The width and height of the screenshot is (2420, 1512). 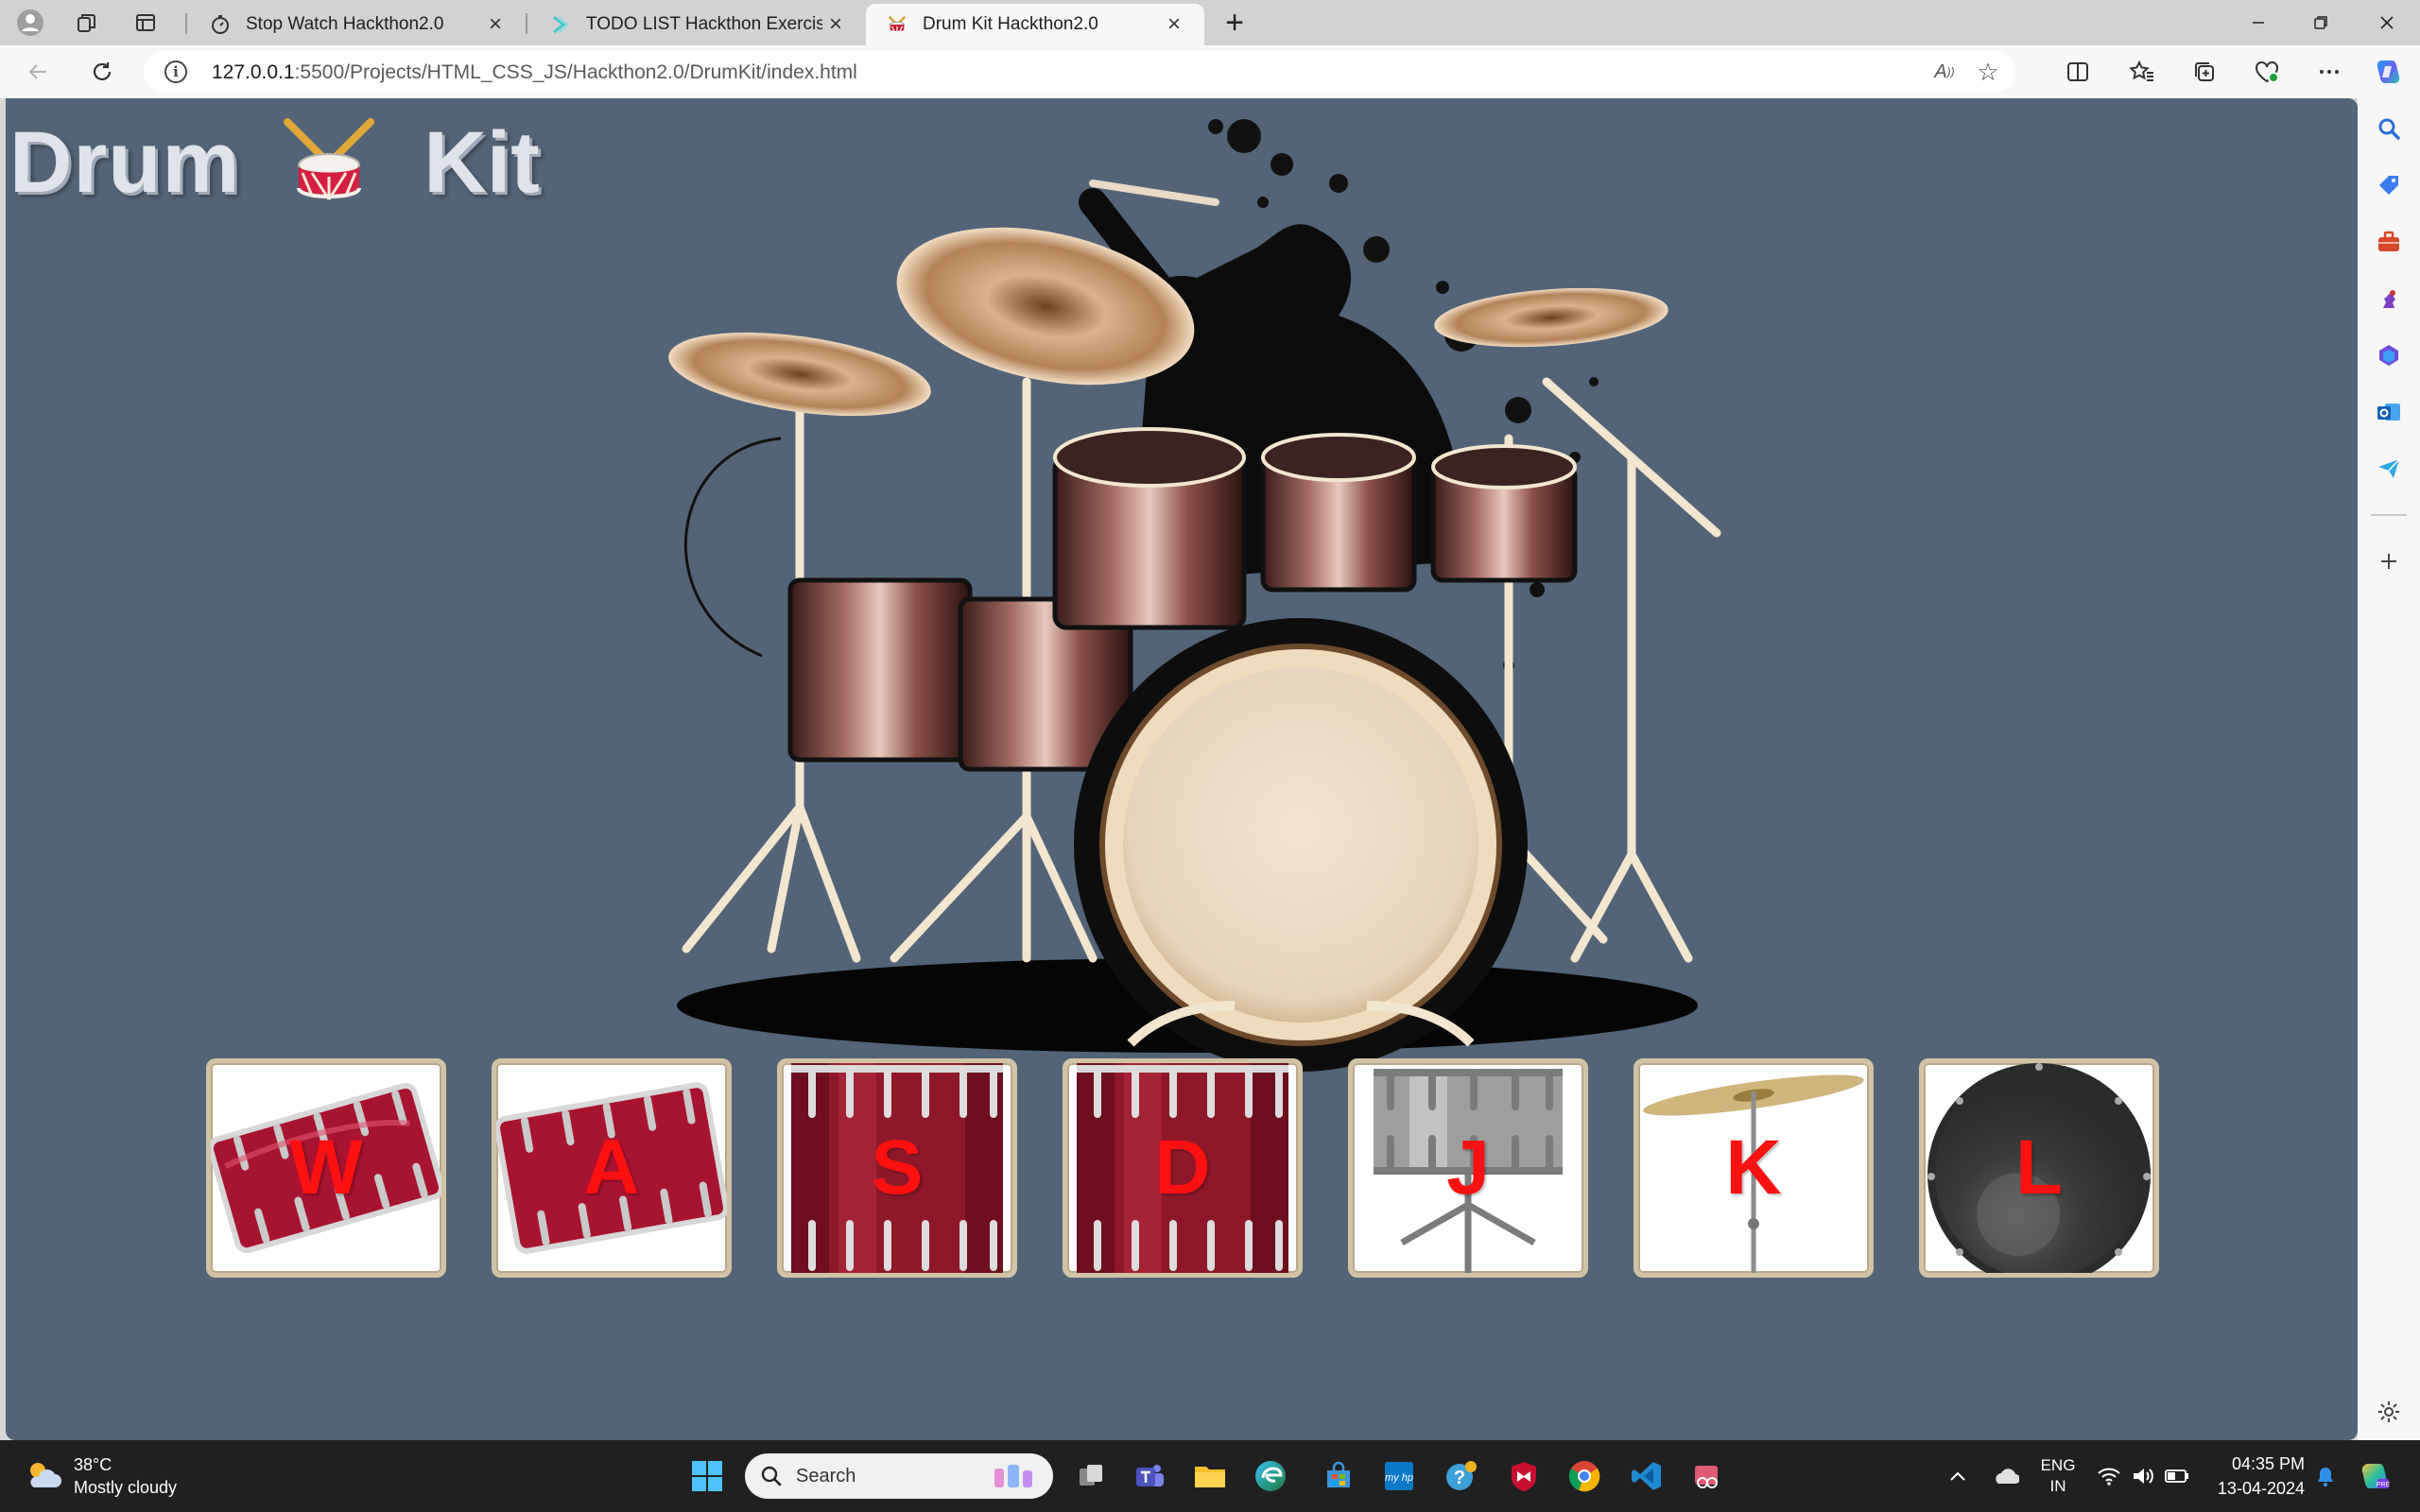 I want to click on title-word-kit: Kit, so click(x=482, y=162).